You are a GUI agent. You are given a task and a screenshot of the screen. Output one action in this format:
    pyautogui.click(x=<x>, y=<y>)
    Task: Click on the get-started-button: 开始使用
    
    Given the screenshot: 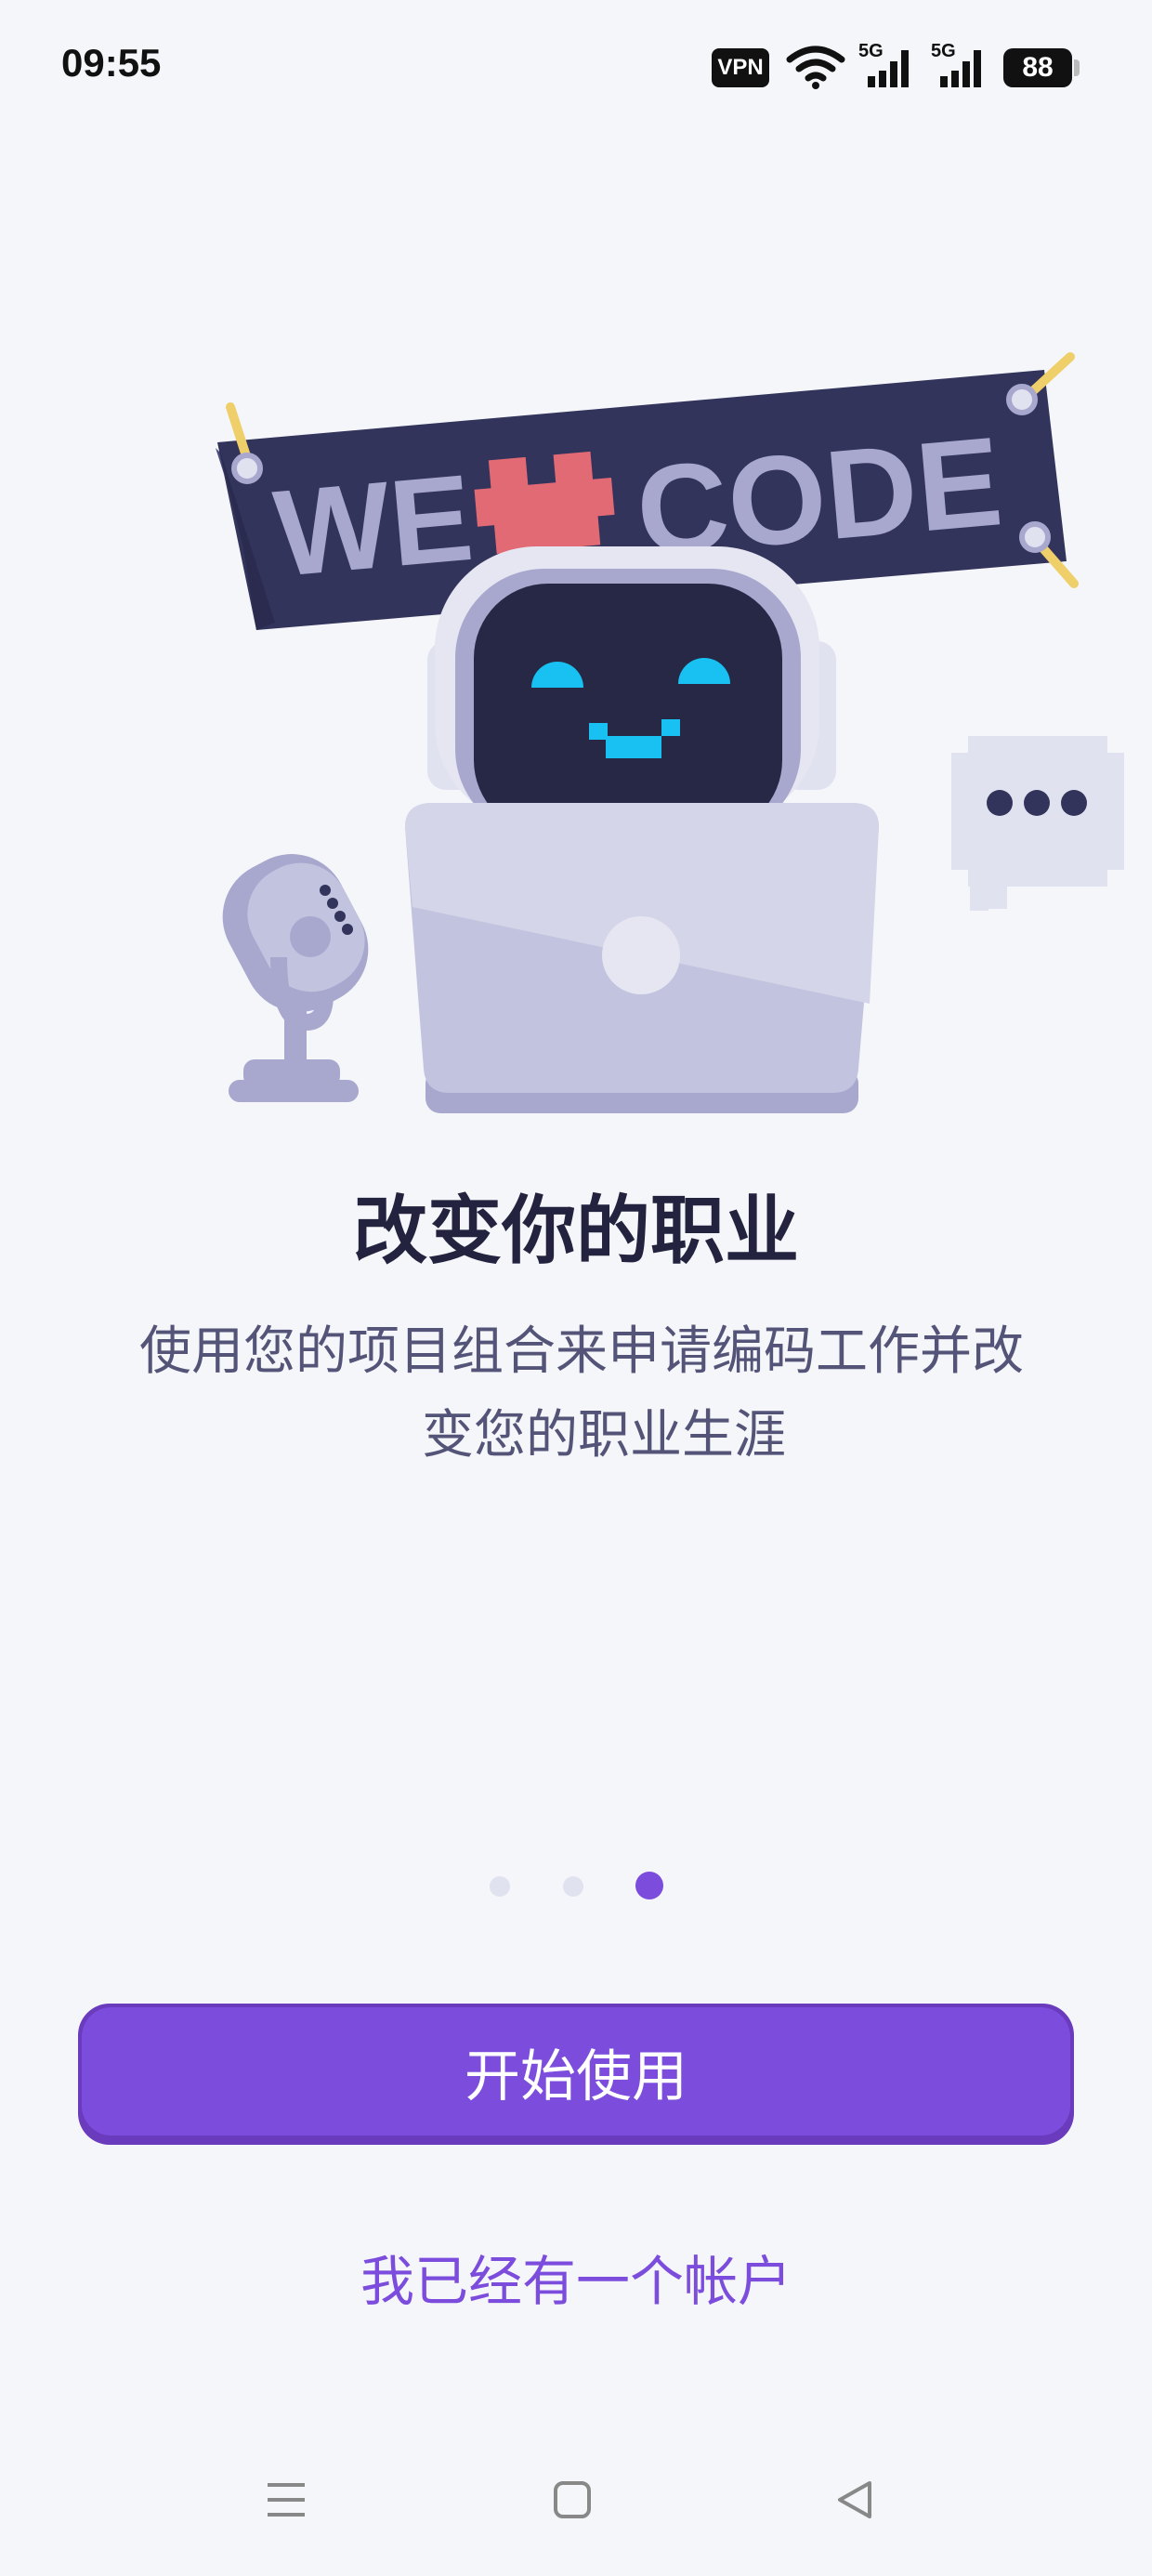 What is the action you would take?
    pyautogui.click(x=576, y=2074)
    